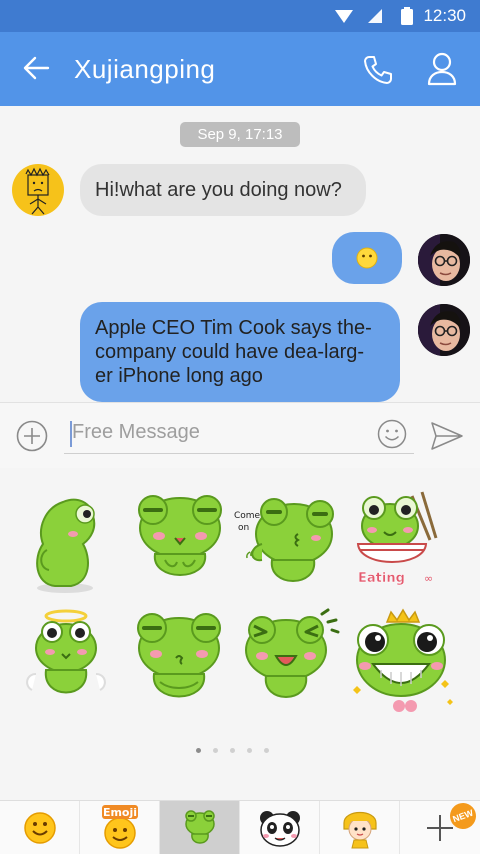  Describe the element at coordinates (180, 543) in the screenshot. I see `frog-sticker-shy` at that location.